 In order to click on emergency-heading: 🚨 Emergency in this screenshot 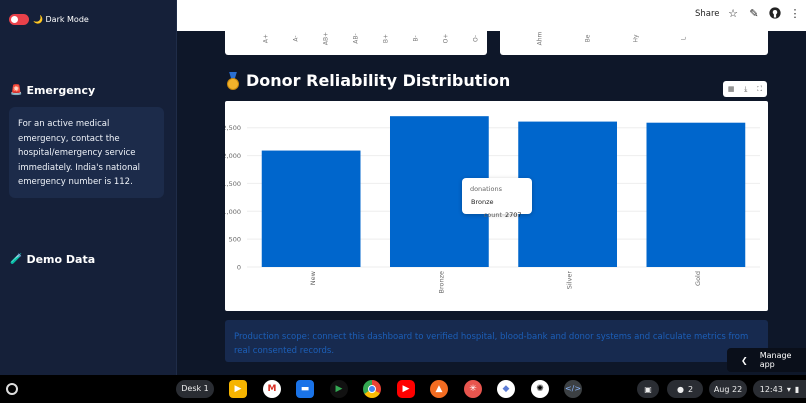, I will do `click(52, 90)`.